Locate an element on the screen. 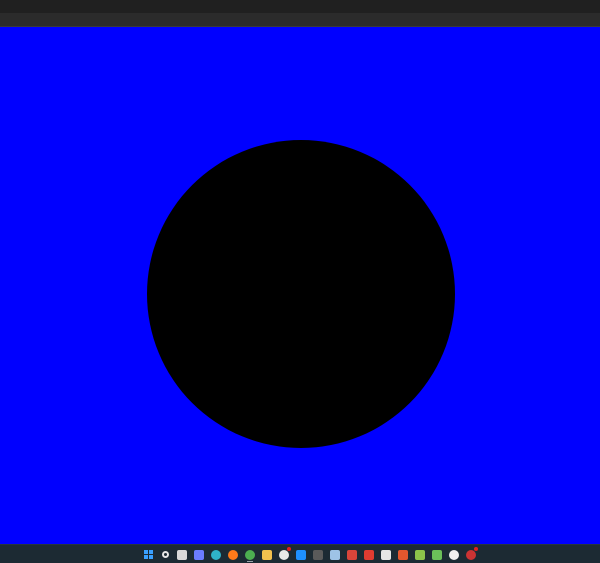 Image resolution: width=600 pixels, height=563 pixels. taskbar is located at coordinates (300, 553).